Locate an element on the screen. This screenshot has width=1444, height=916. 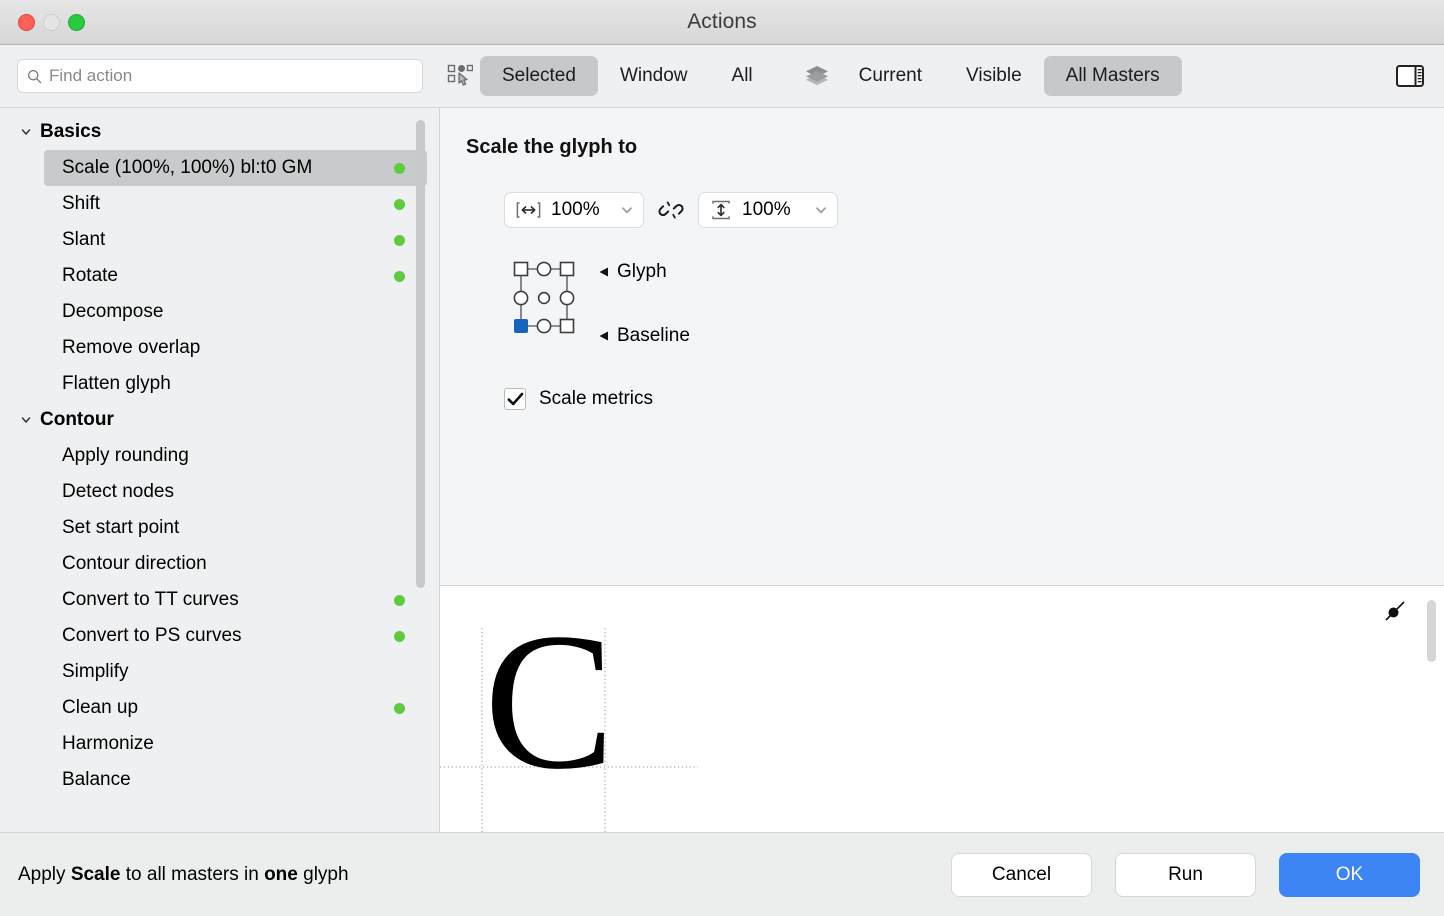
window-title: Actions is located at coordinates (722, 21).